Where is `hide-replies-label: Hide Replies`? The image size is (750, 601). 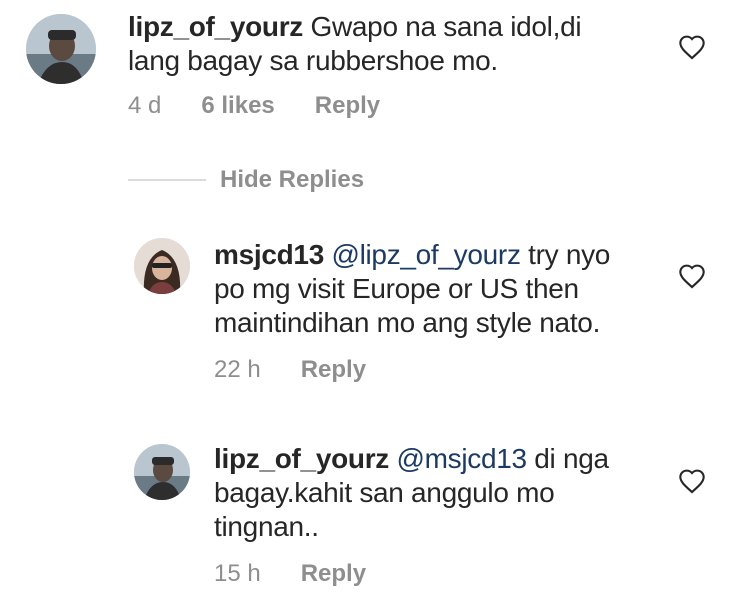 hide-replies-label: Hide Replies is located at coordinates (292, 180).